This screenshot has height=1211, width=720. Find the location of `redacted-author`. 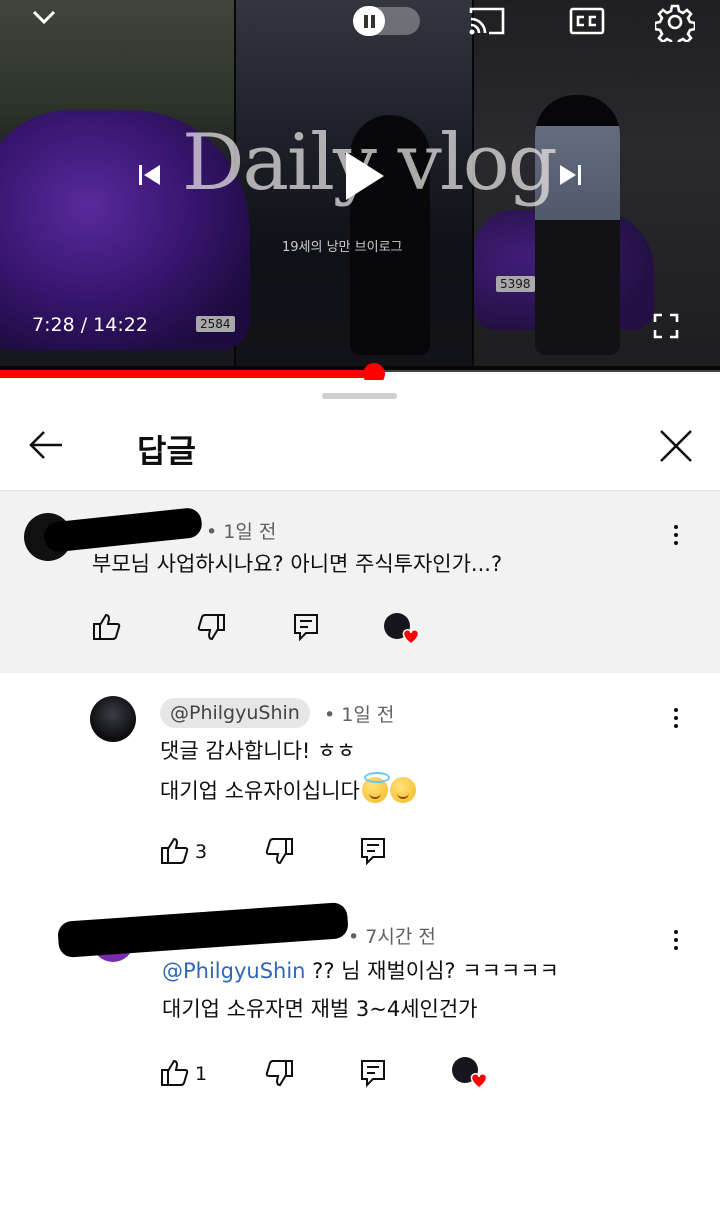

redacted-author is located at coordinates (203, 930).